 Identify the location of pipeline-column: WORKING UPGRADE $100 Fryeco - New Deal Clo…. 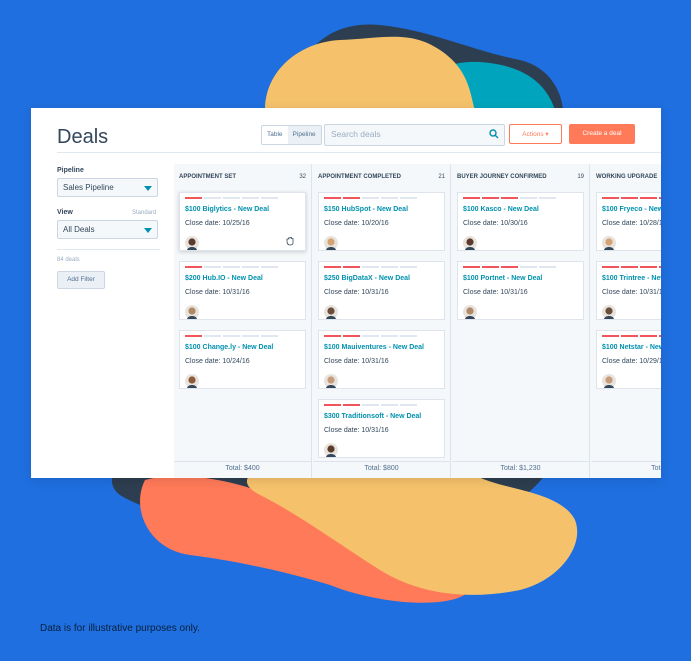
(626, 321).